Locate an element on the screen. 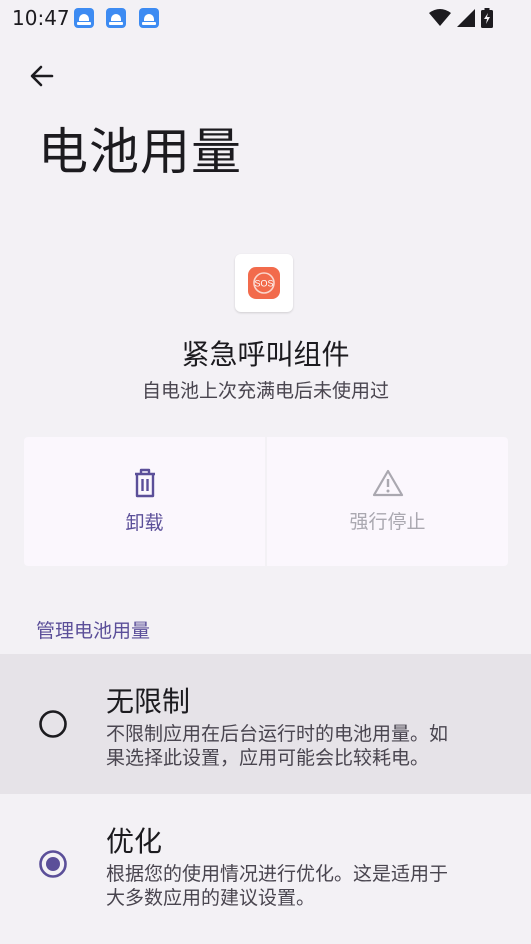 This screenshot has height=944, width=531. back-arrow-icon is located at coordinates (42, 76).